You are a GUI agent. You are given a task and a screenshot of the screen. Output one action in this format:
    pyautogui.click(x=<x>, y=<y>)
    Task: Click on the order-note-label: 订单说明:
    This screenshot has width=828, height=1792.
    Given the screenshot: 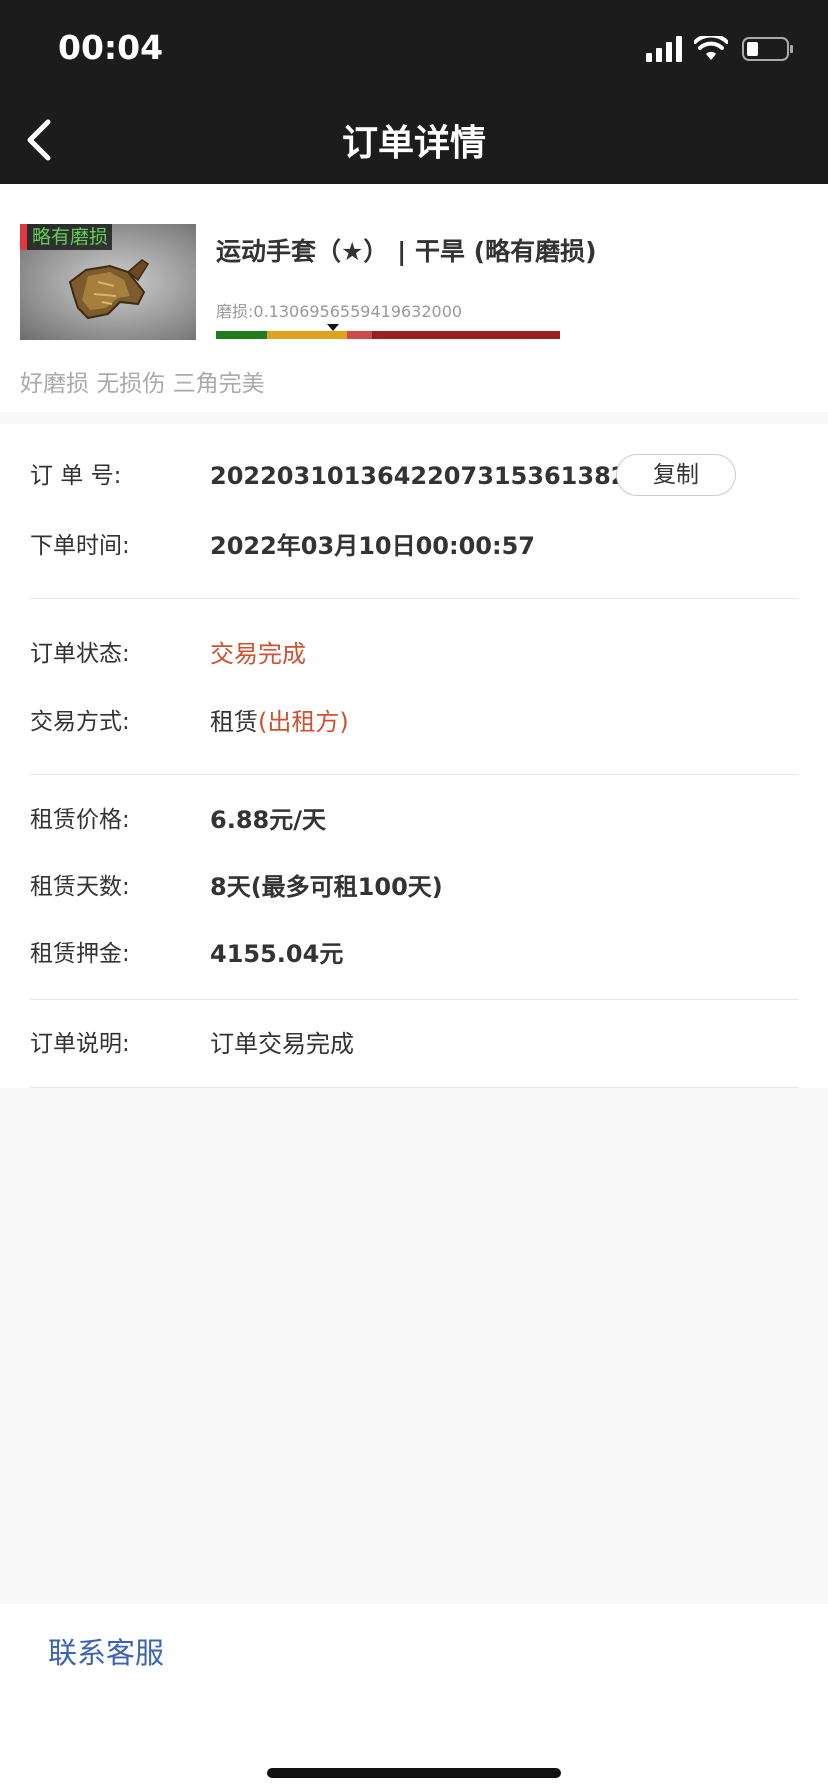 What is the action you would take?
    pyautogui.click(x=80, y=1044)
    